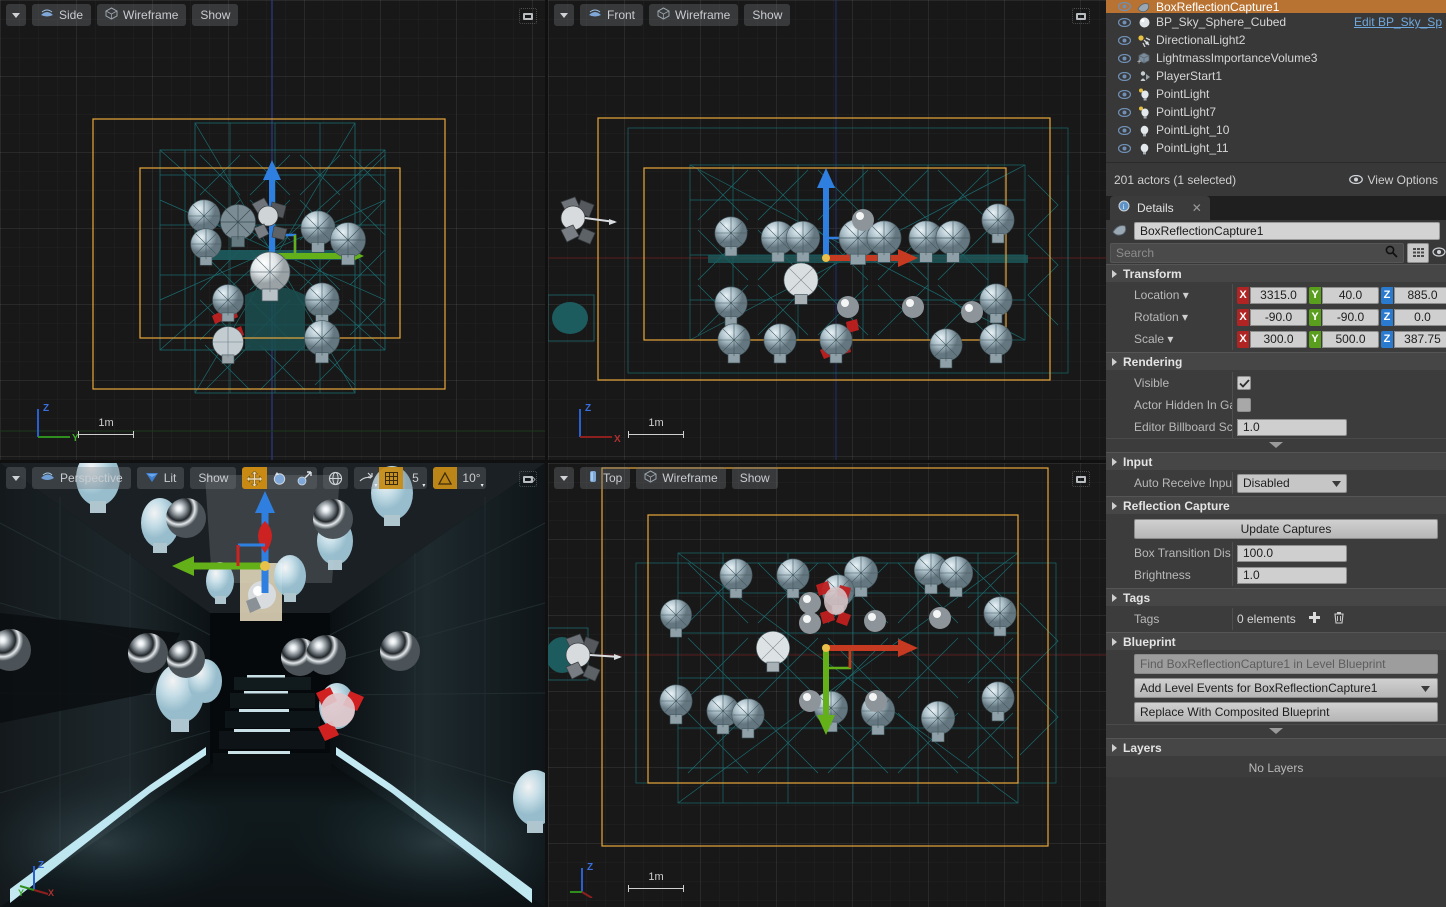 This screenshot has height=907, width=1446. I want to click on auto-receive-input-dropdown: Disabled, so click(1292, 483).